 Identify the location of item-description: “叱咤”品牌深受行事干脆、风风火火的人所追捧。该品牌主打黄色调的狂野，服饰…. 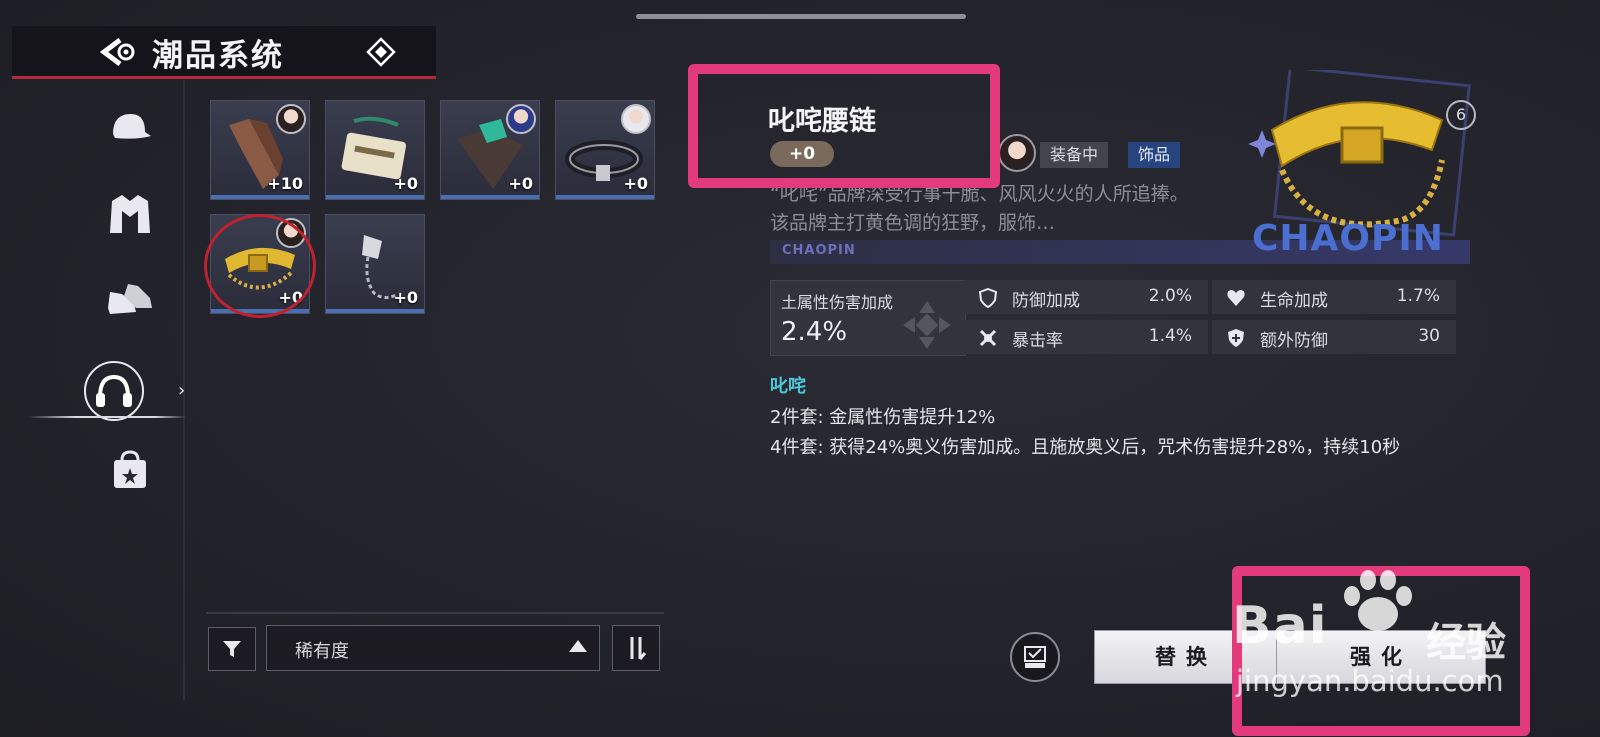
(986, 209).